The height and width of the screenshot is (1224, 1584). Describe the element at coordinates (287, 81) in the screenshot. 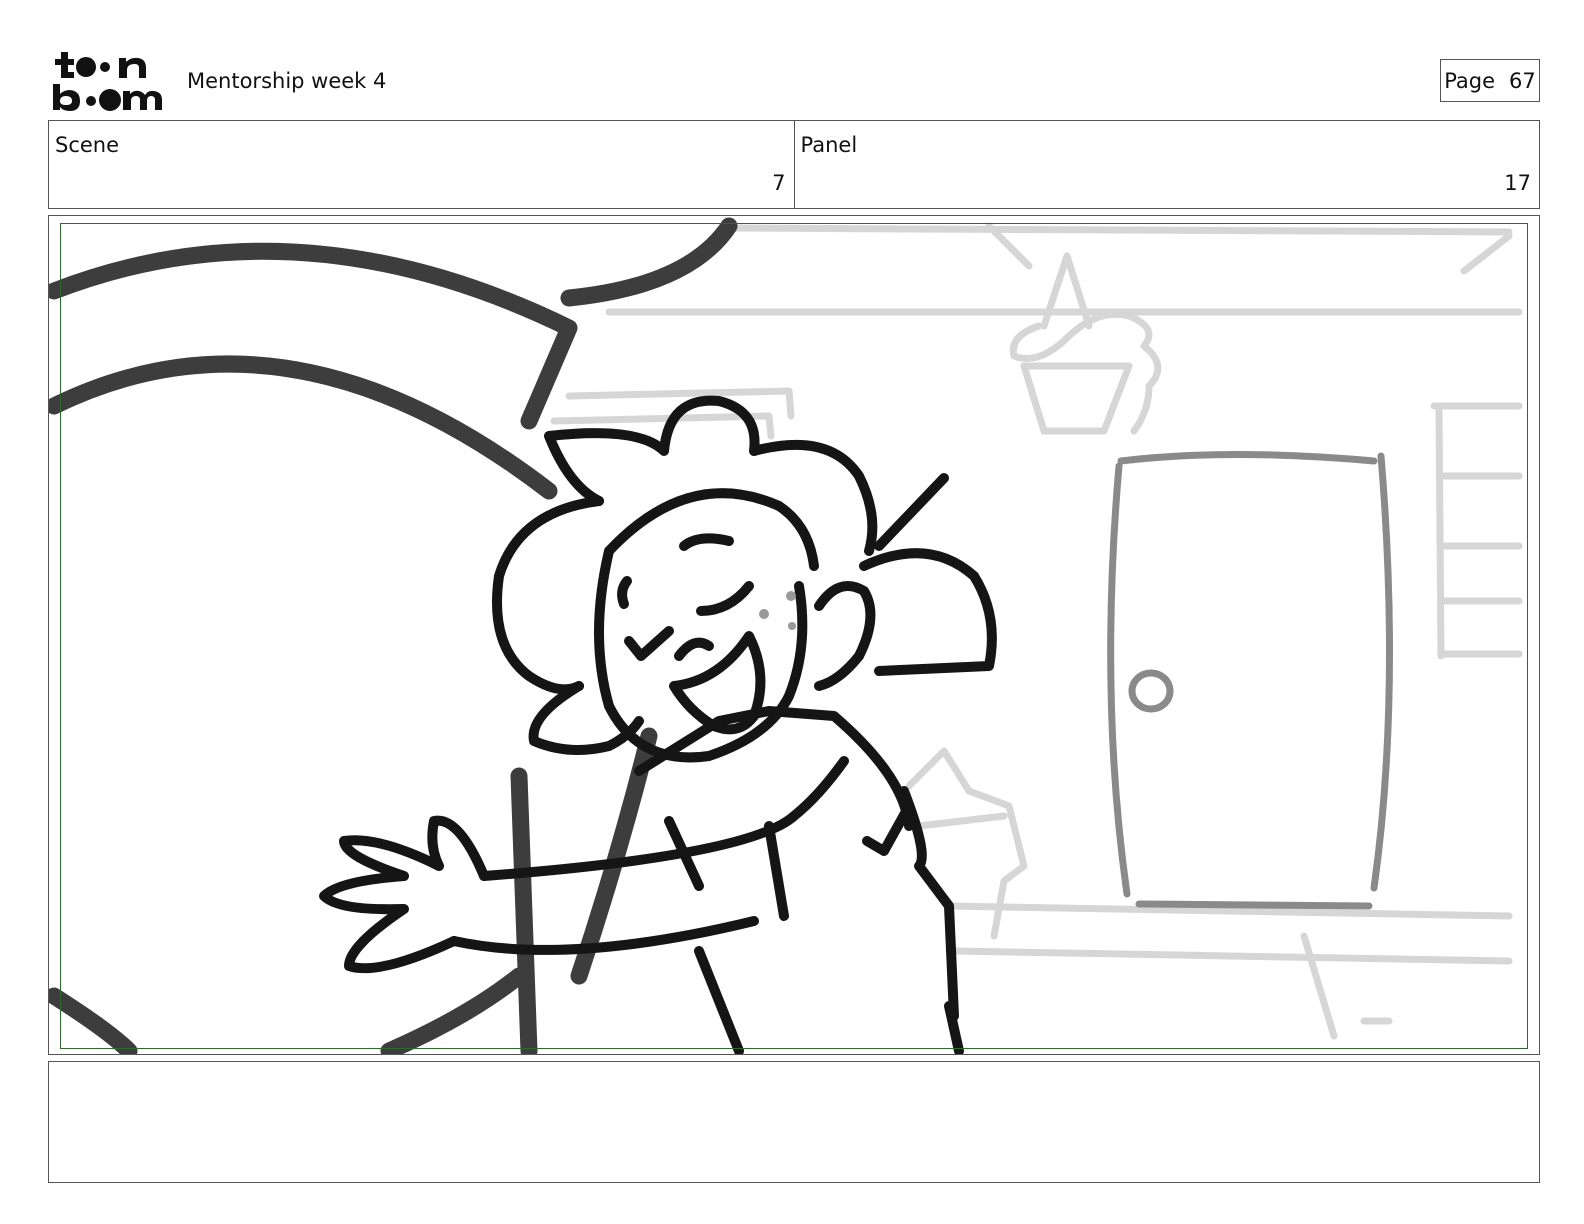

I see `project-title: Mentorship week 4` at that location.